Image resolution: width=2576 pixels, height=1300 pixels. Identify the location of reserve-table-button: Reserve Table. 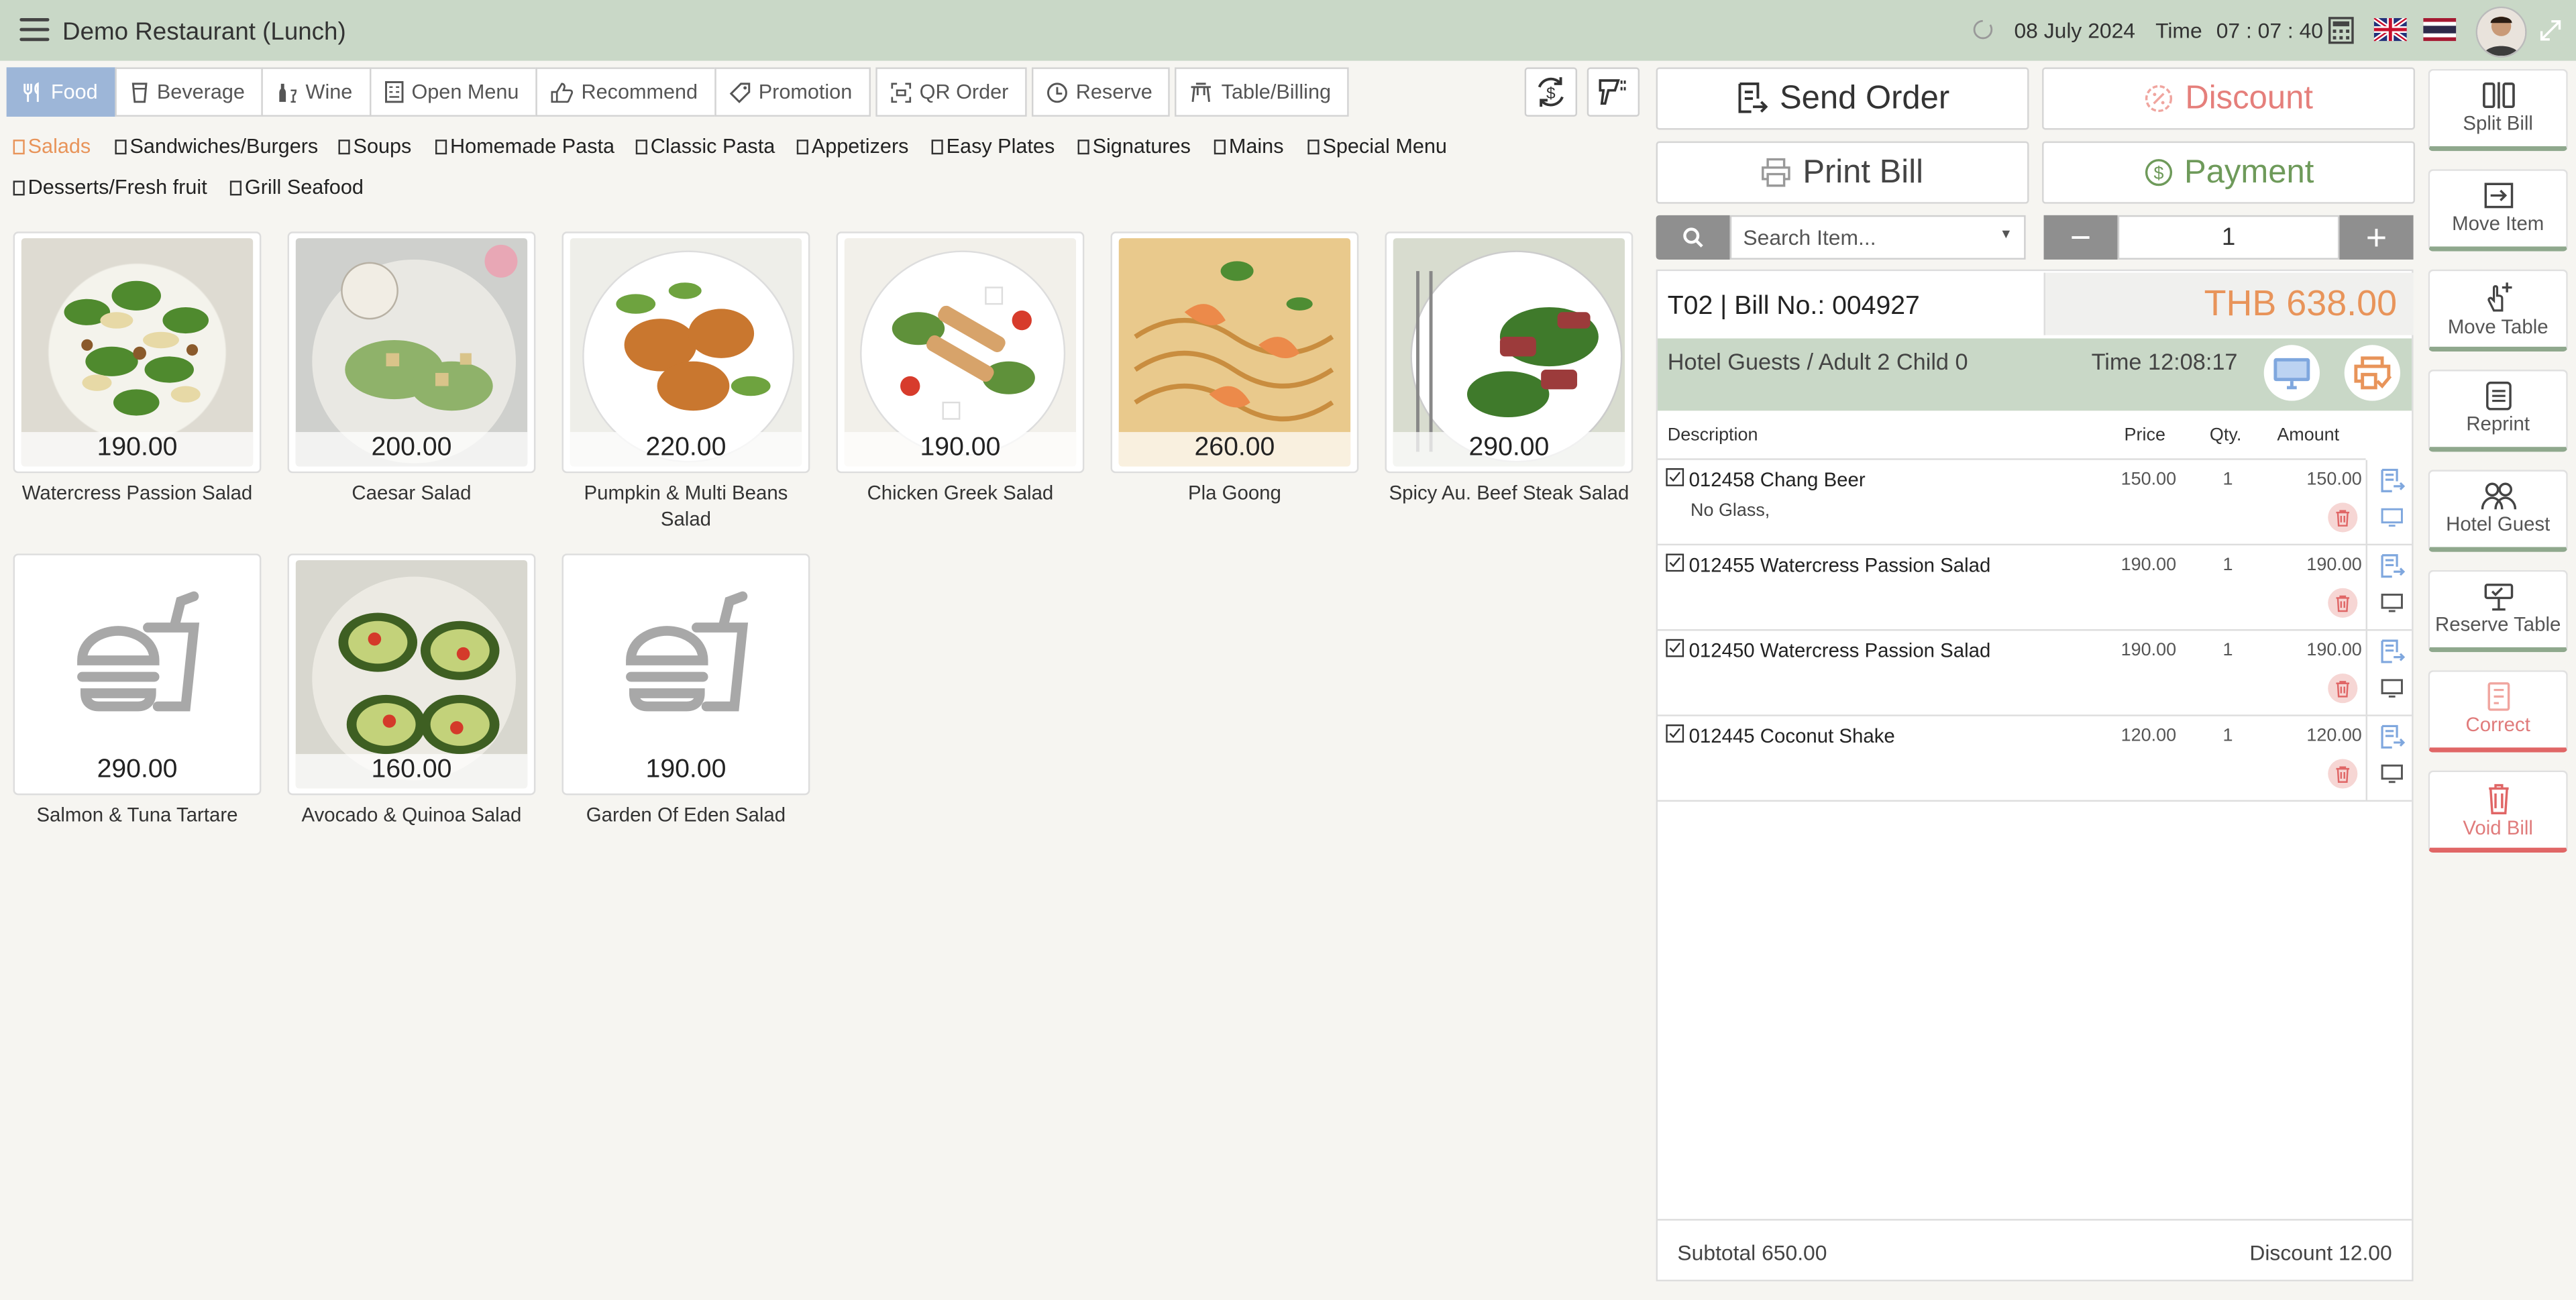
(2498, 612).